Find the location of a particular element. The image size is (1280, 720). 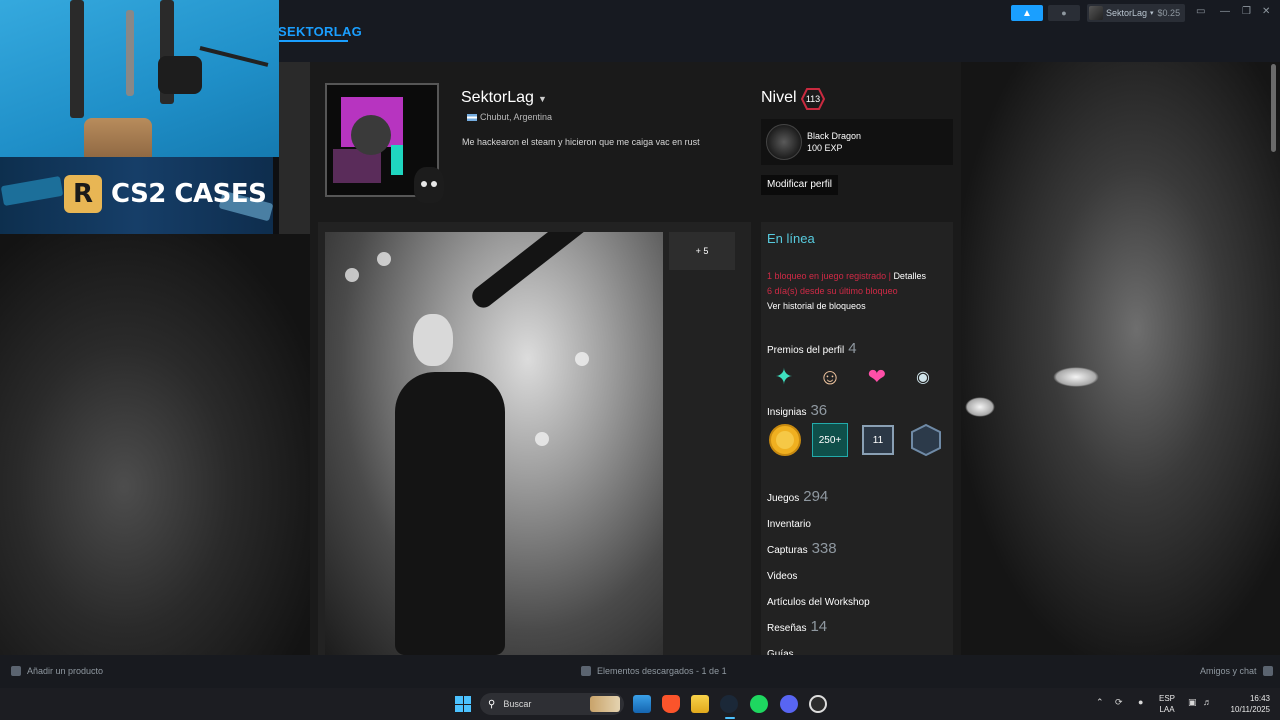

screenshots-section-link: Capturas 338 is located at coordinates (802, 548).